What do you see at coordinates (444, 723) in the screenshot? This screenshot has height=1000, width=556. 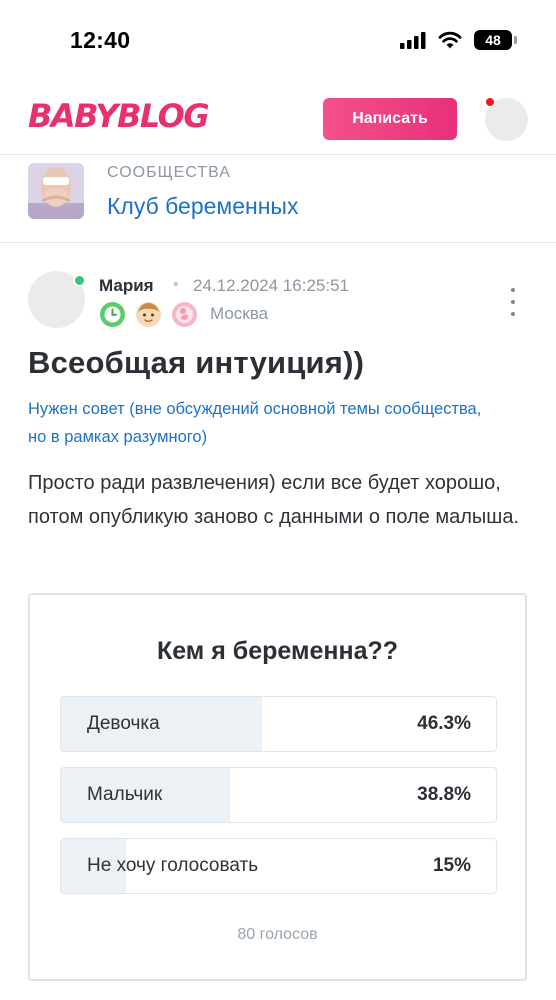 I see `poll-option-percent: 46.3%` at bounding box center [444, 723].